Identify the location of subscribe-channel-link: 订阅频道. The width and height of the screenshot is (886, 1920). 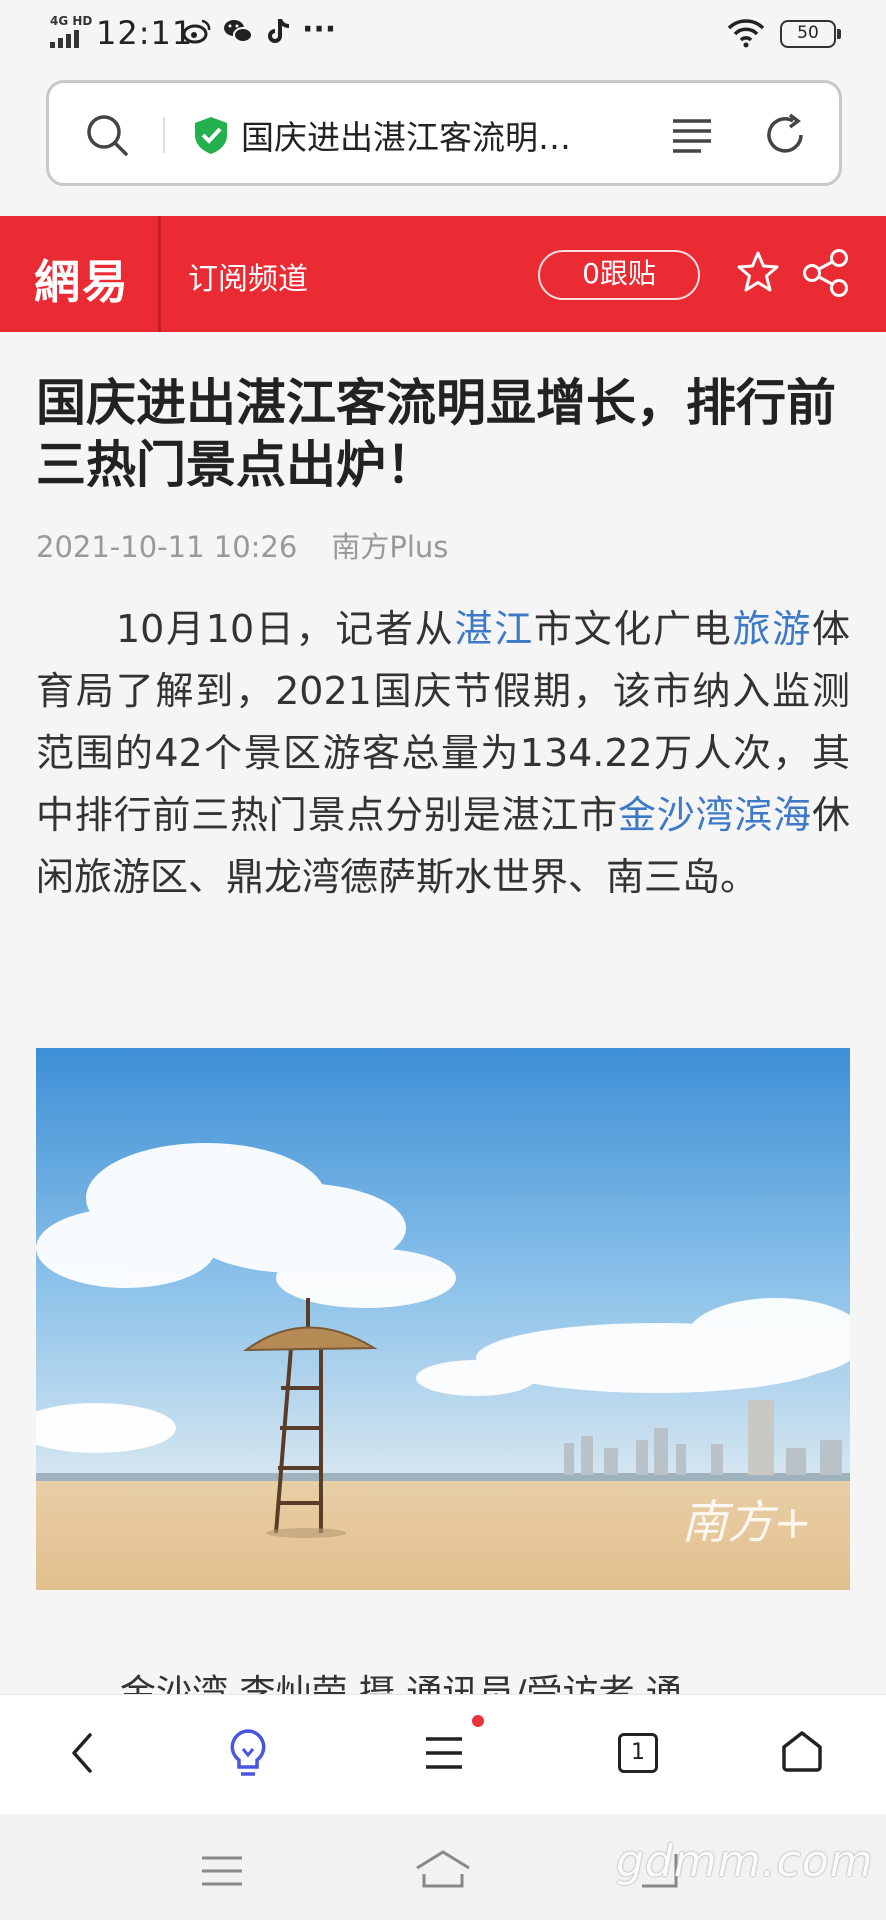
(248, 276).